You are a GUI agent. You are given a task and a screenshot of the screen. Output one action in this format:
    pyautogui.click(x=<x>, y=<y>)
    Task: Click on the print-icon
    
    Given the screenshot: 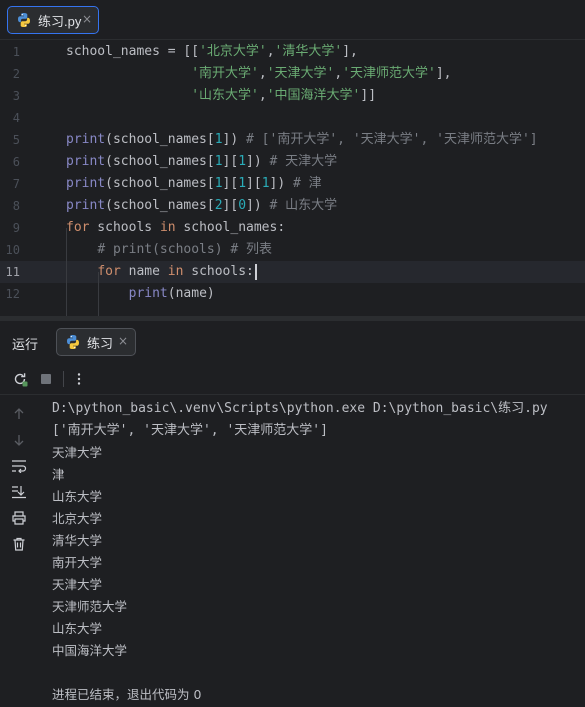 What is the action you would take?
    pyautogui.click(x=19, y=518)
    